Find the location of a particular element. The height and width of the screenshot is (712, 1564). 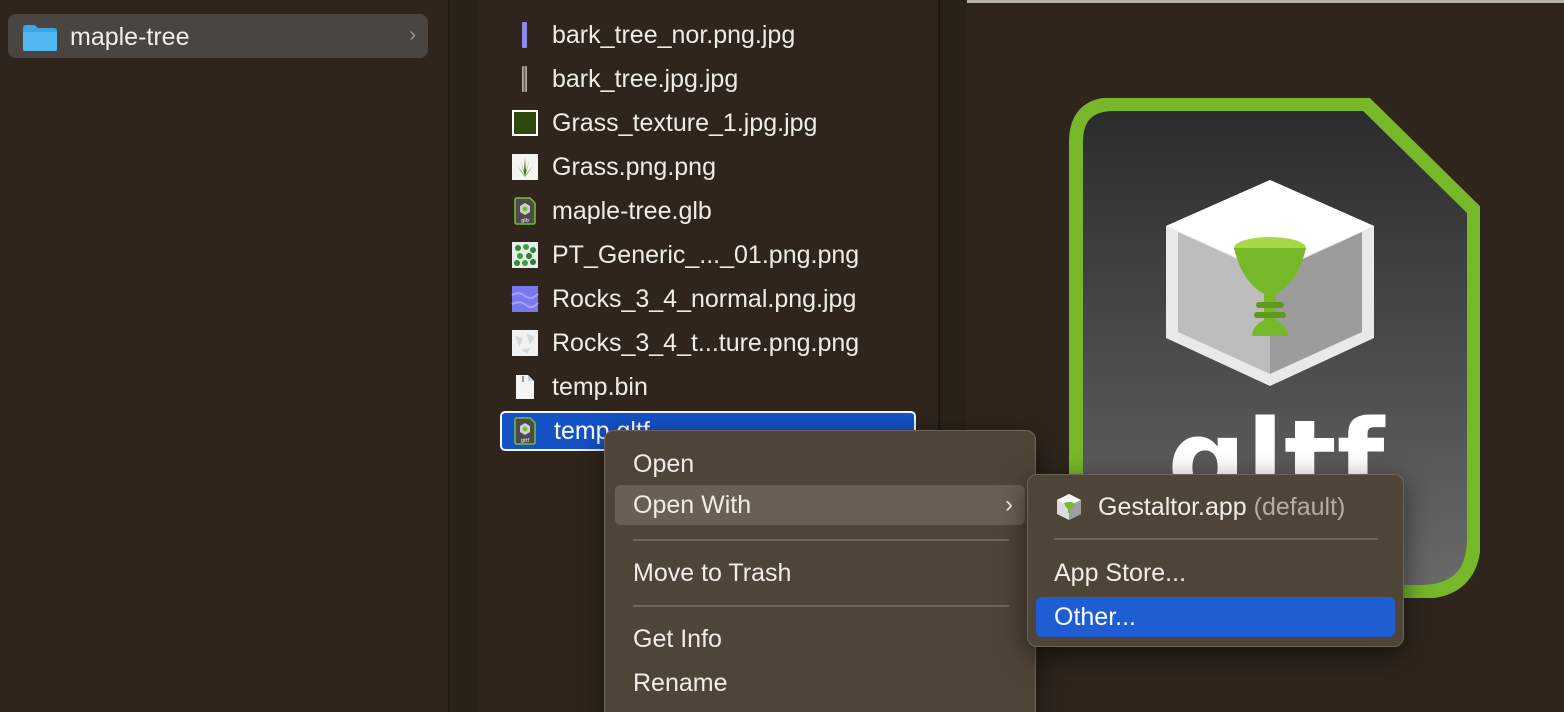

file-name: PT_Generic_..._01.png.png is located at coordinates (706, 255).